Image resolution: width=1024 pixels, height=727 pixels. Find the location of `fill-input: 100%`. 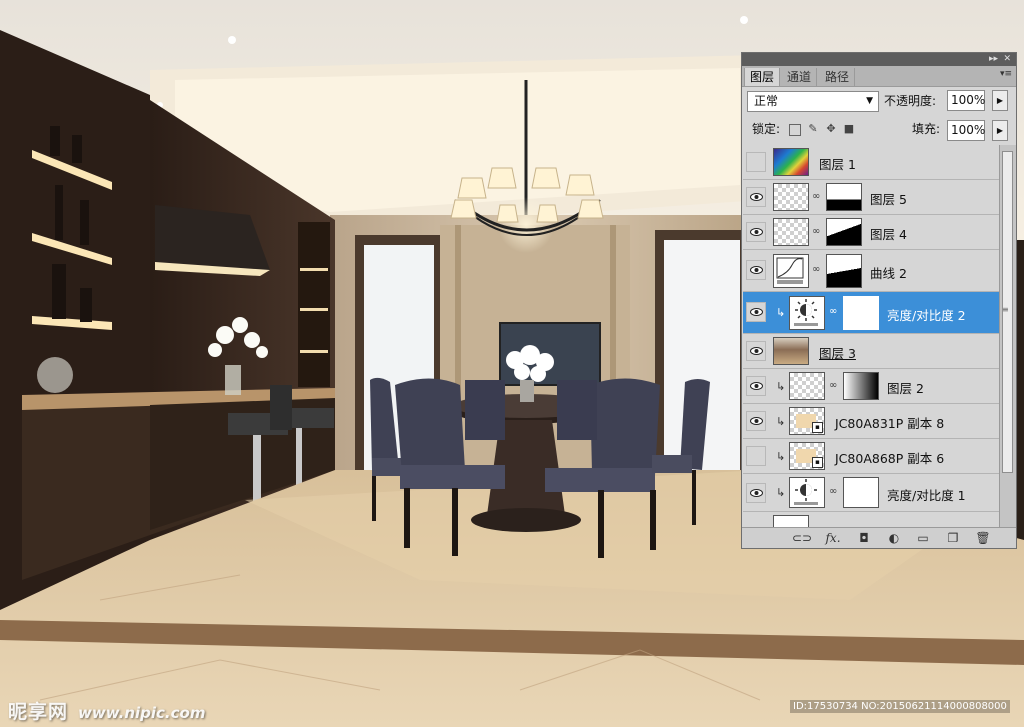

fill-input: 100% is located at coordinates (966, 130).